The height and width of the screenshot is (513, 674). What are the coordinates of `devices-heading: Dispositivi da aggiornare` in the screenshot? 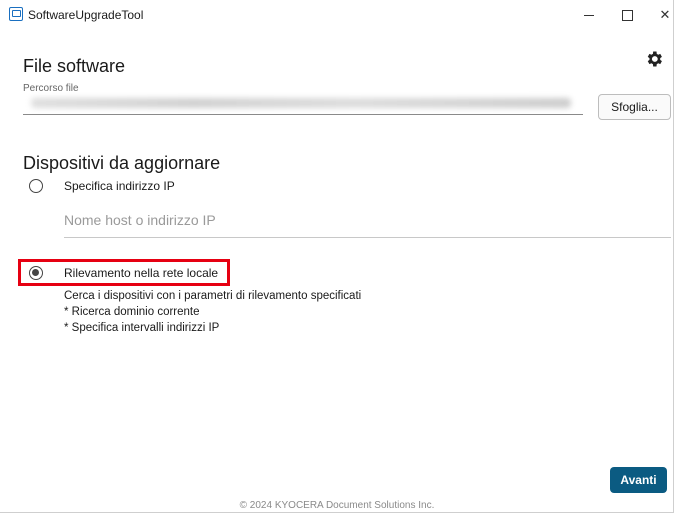 It's located at (122, 163).